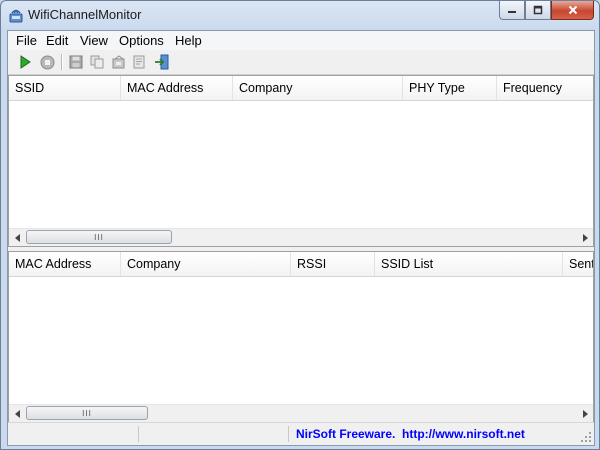 This screenshot has width=600, height=450. I want to click on app-icon, so click(16, 15).